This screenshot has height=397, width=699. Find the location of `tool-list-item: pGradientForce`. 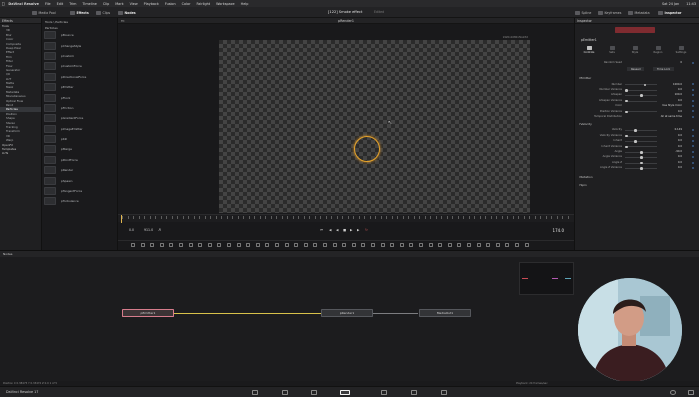

tool-list-item: pGradientForce is located at coordinates (79, 118).